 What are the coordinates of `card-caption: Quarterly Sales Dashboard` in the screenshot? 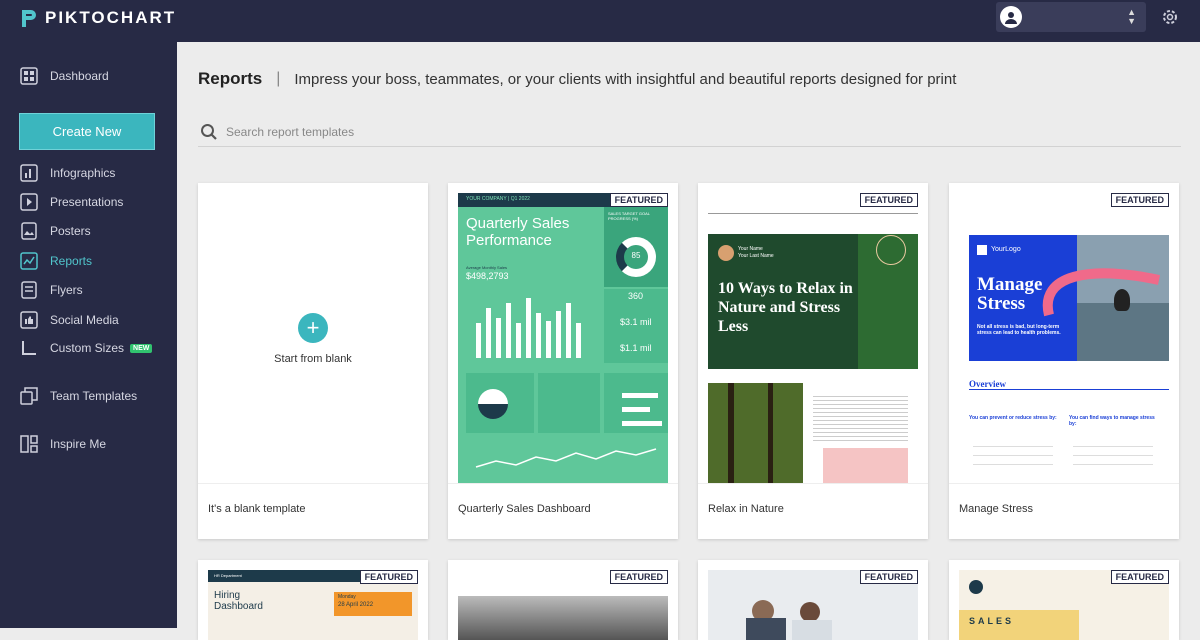 It's located at (524, 509).